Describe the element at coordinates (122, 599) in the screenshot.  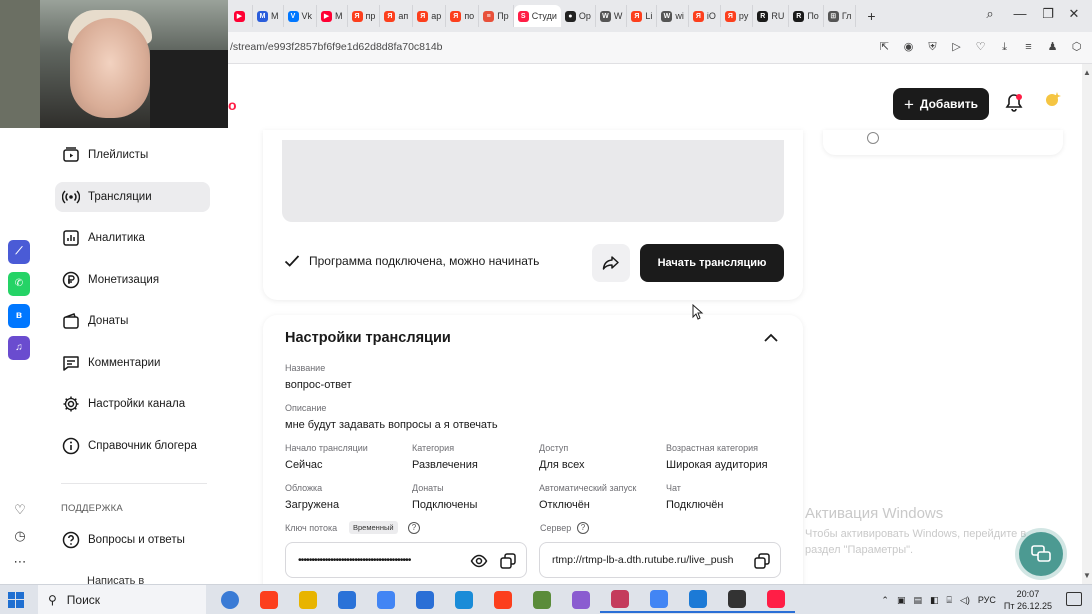
I see `taskbar-search: ⚲ Поиск` at that location.